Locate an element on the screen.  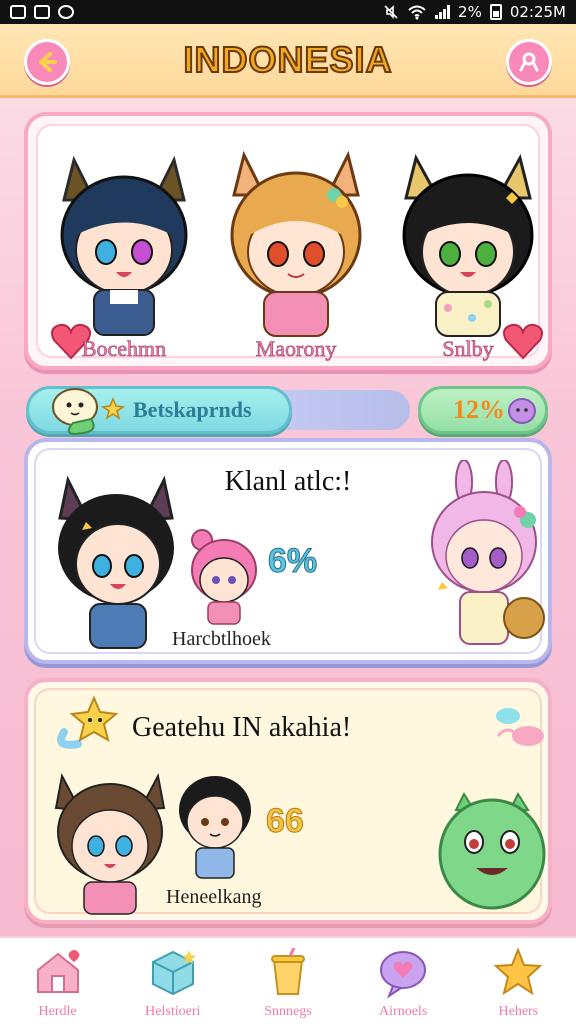
heart-bubble-icon is located at coordinates (403, 974).